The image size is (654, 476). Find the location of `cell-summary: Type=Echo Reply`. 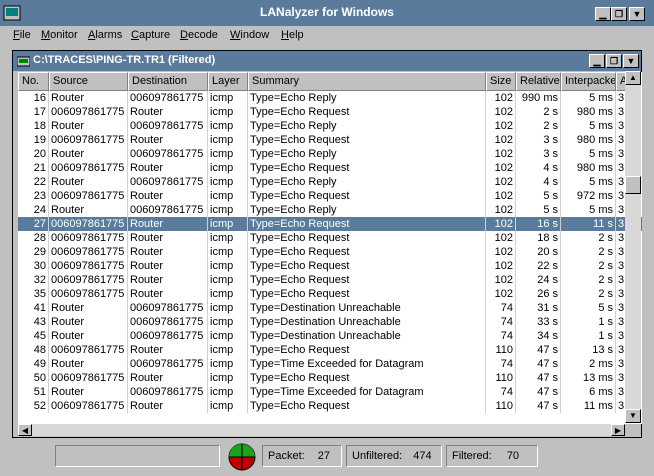

cell-summary: Type=Echo Reply is located at coordinates (367, 98).